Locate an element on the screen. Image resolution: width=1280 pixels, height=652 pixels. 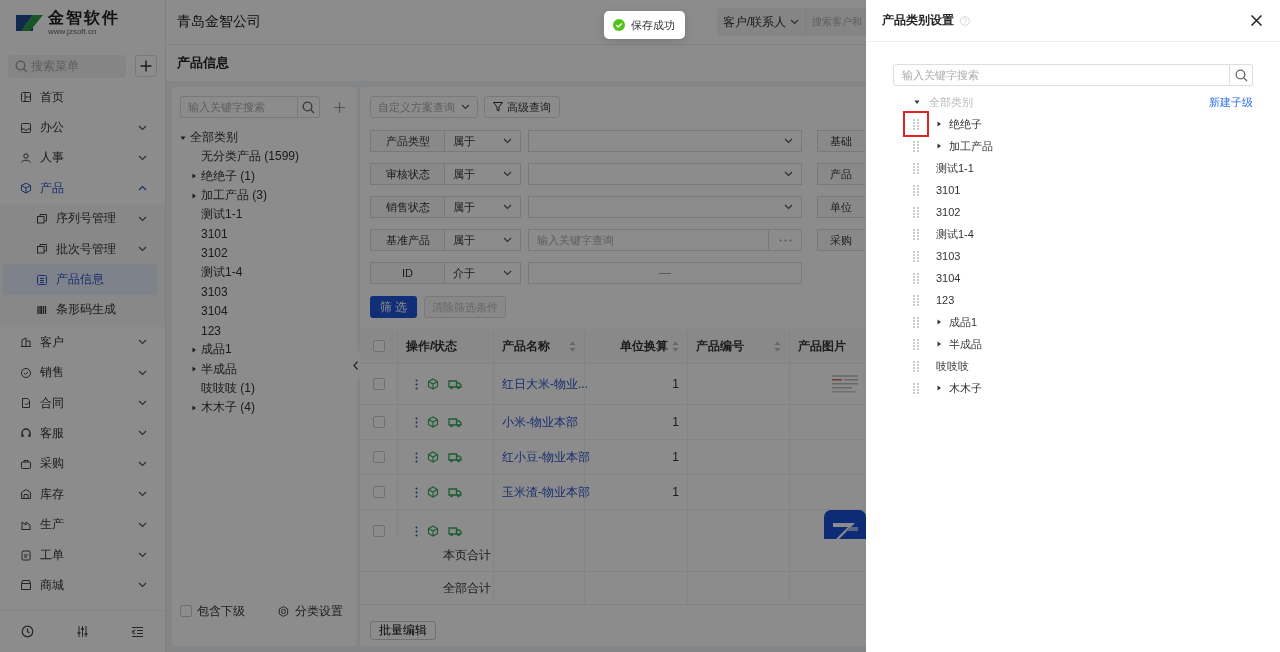
submenu-item: 产品信息 is located at coordinates (80, 279).